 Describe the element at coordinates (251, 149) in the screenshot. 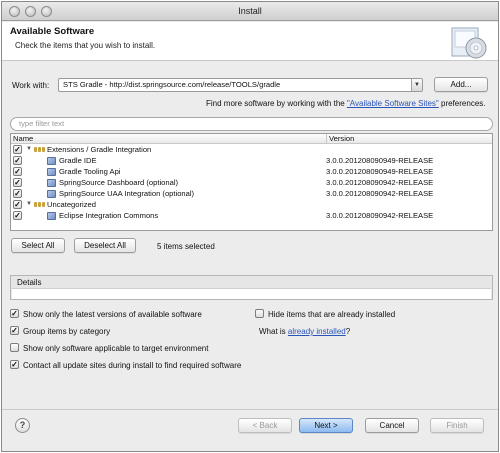

I see `tree-group-row: ✓ ▼ Extensions / Gradle Integration` at that location.